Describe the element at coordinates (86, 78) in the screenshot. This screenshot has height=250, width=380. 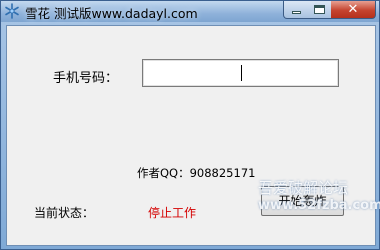
I see `phone-label: 手机号码：` at that location.